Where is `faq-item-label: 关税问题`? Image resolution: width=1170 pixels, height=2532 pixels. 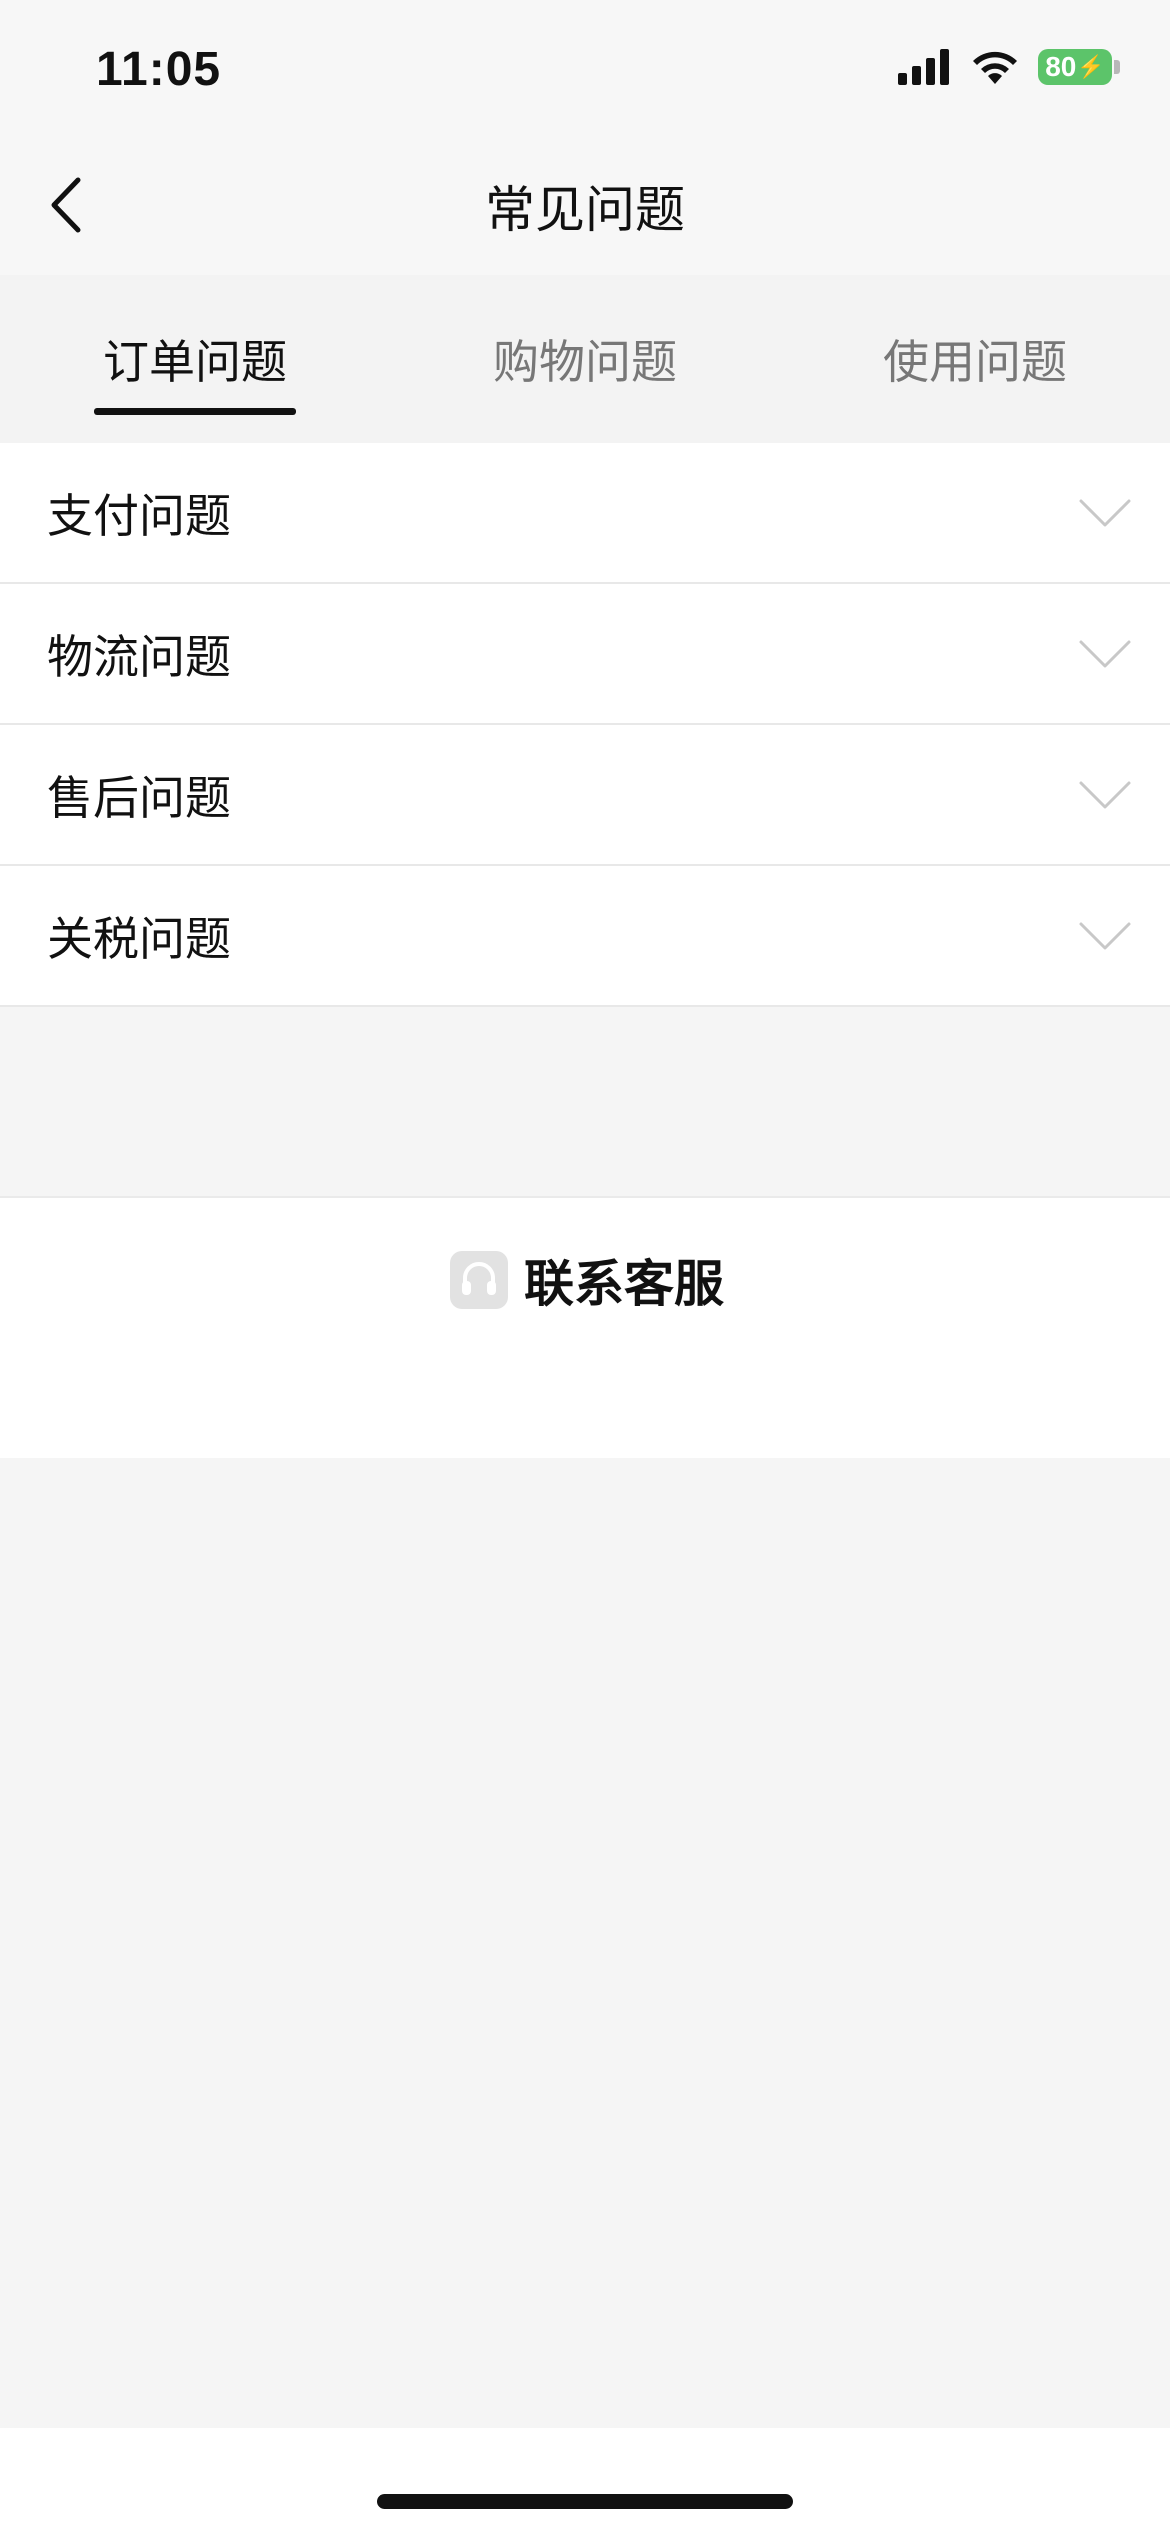 faq-item-label: 关税问题 is located at coordinates (139, 938).